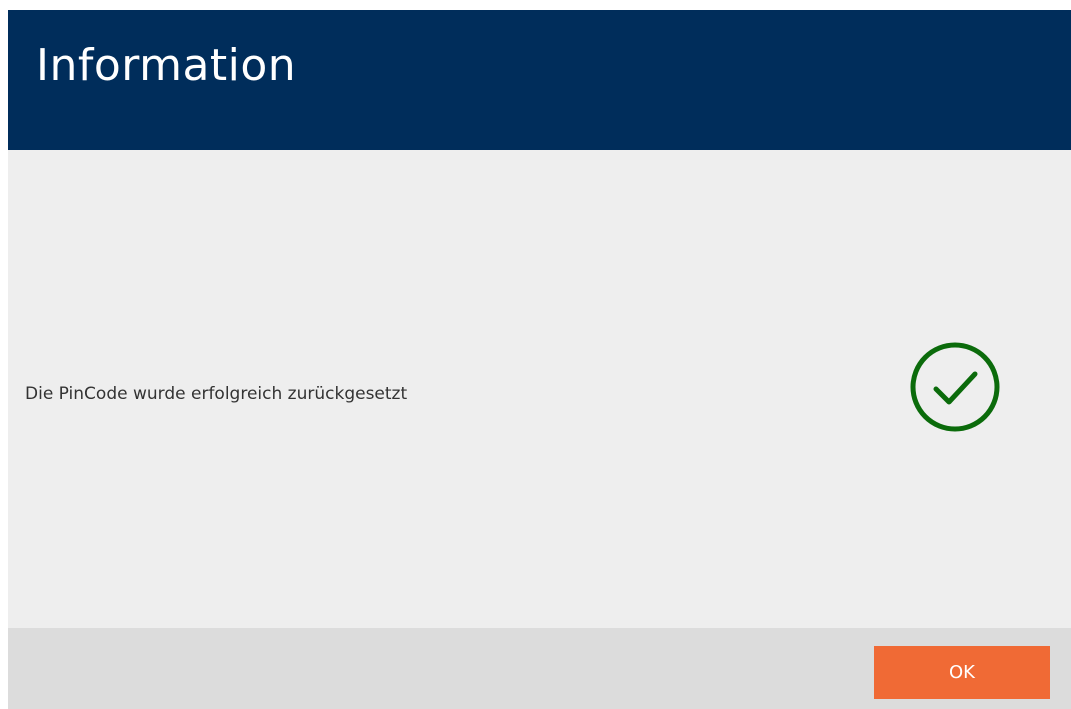 The width and height of the screenshot is (1071, 709). What do you see at coordinates (539, 668) in the screenshot?
I see `dialog-footer: OK` at bounding box center [539, 668].